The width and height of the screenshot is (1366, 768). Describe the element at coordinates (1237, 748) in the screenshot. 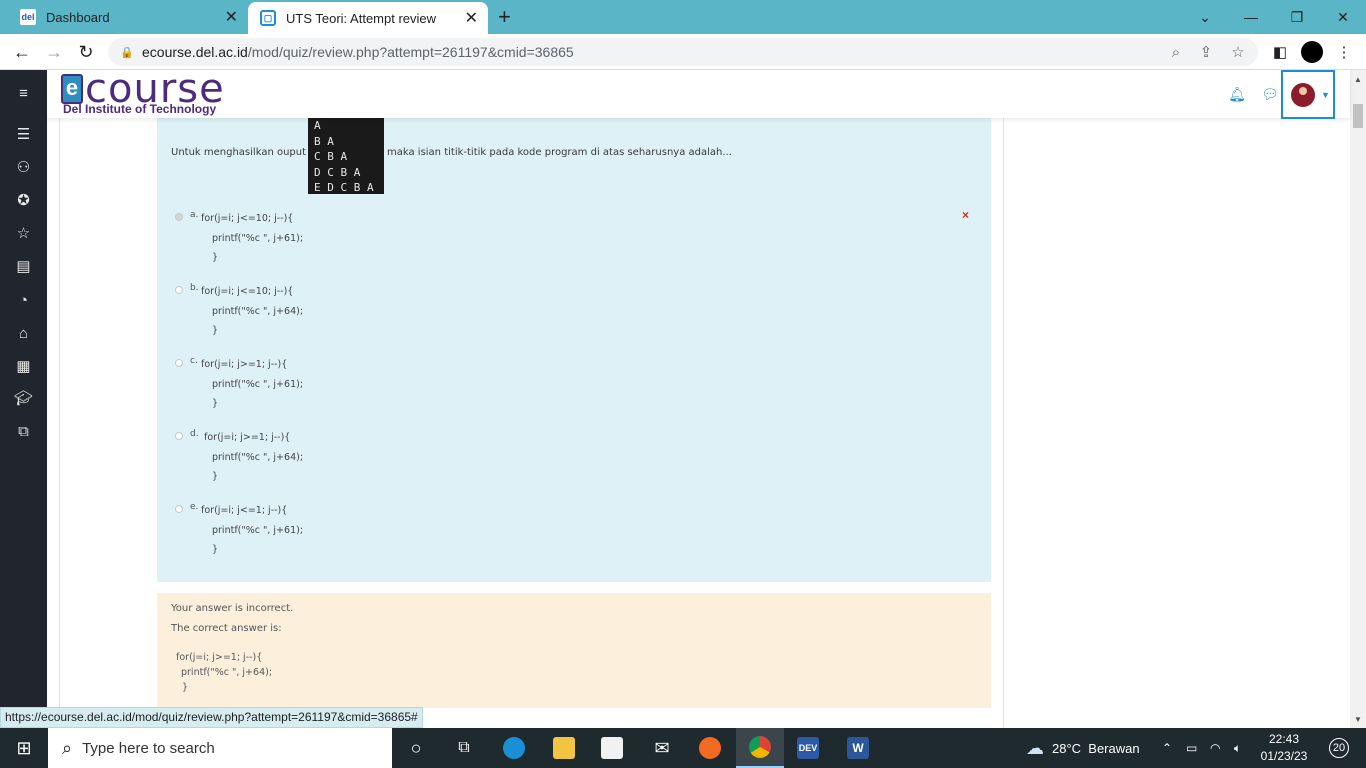

I see `volume-icon: 🔈︎` at that location.